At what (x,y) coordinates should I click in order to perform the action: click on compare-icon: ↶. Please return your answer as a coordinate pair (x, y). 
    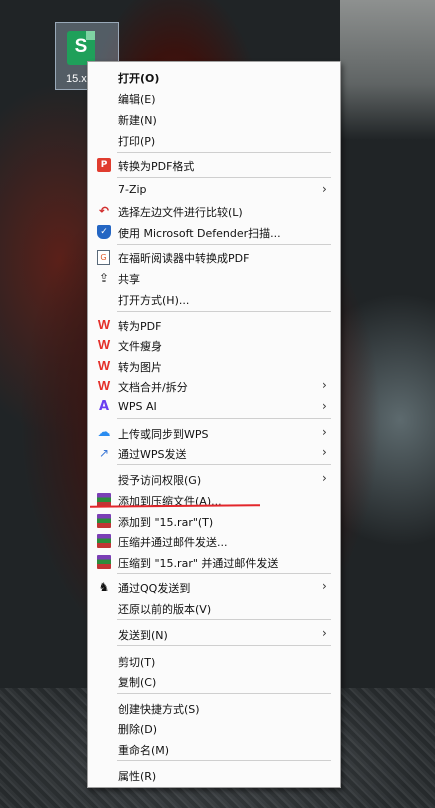
    Looking at the image, I should click on (104, 211).